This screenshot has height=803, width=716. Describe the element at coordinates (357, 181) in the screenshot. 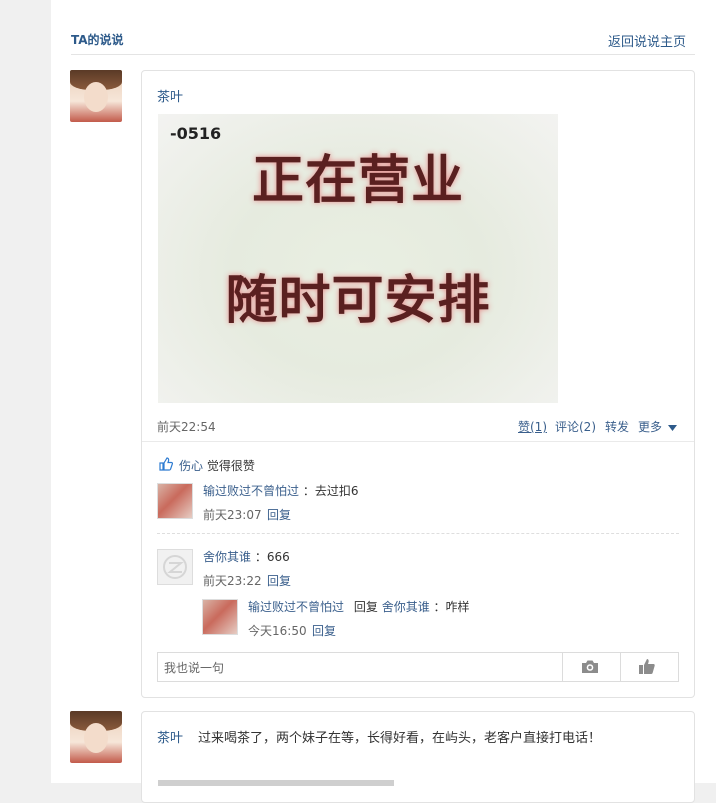

I see `image-line-1: 正在营业` at that location.